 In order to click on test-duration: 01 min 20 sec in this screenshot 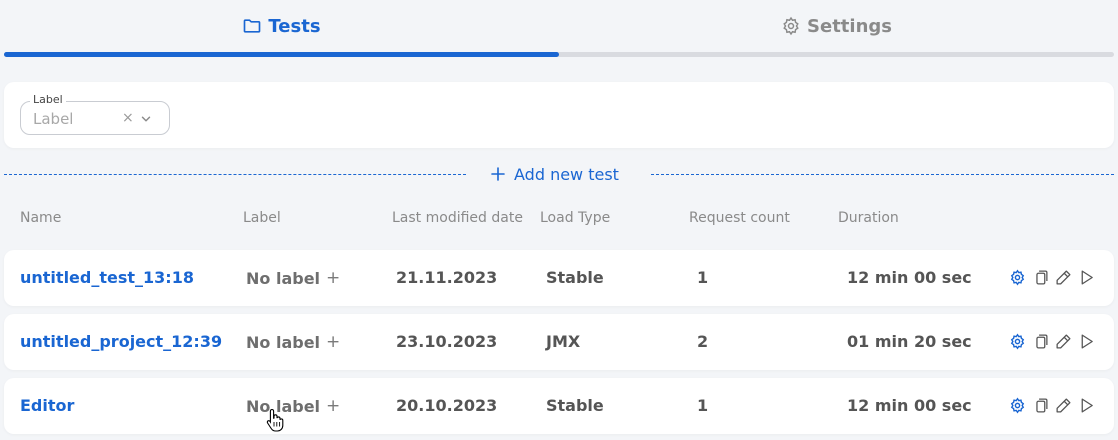, I will do `click(909, 341)`.